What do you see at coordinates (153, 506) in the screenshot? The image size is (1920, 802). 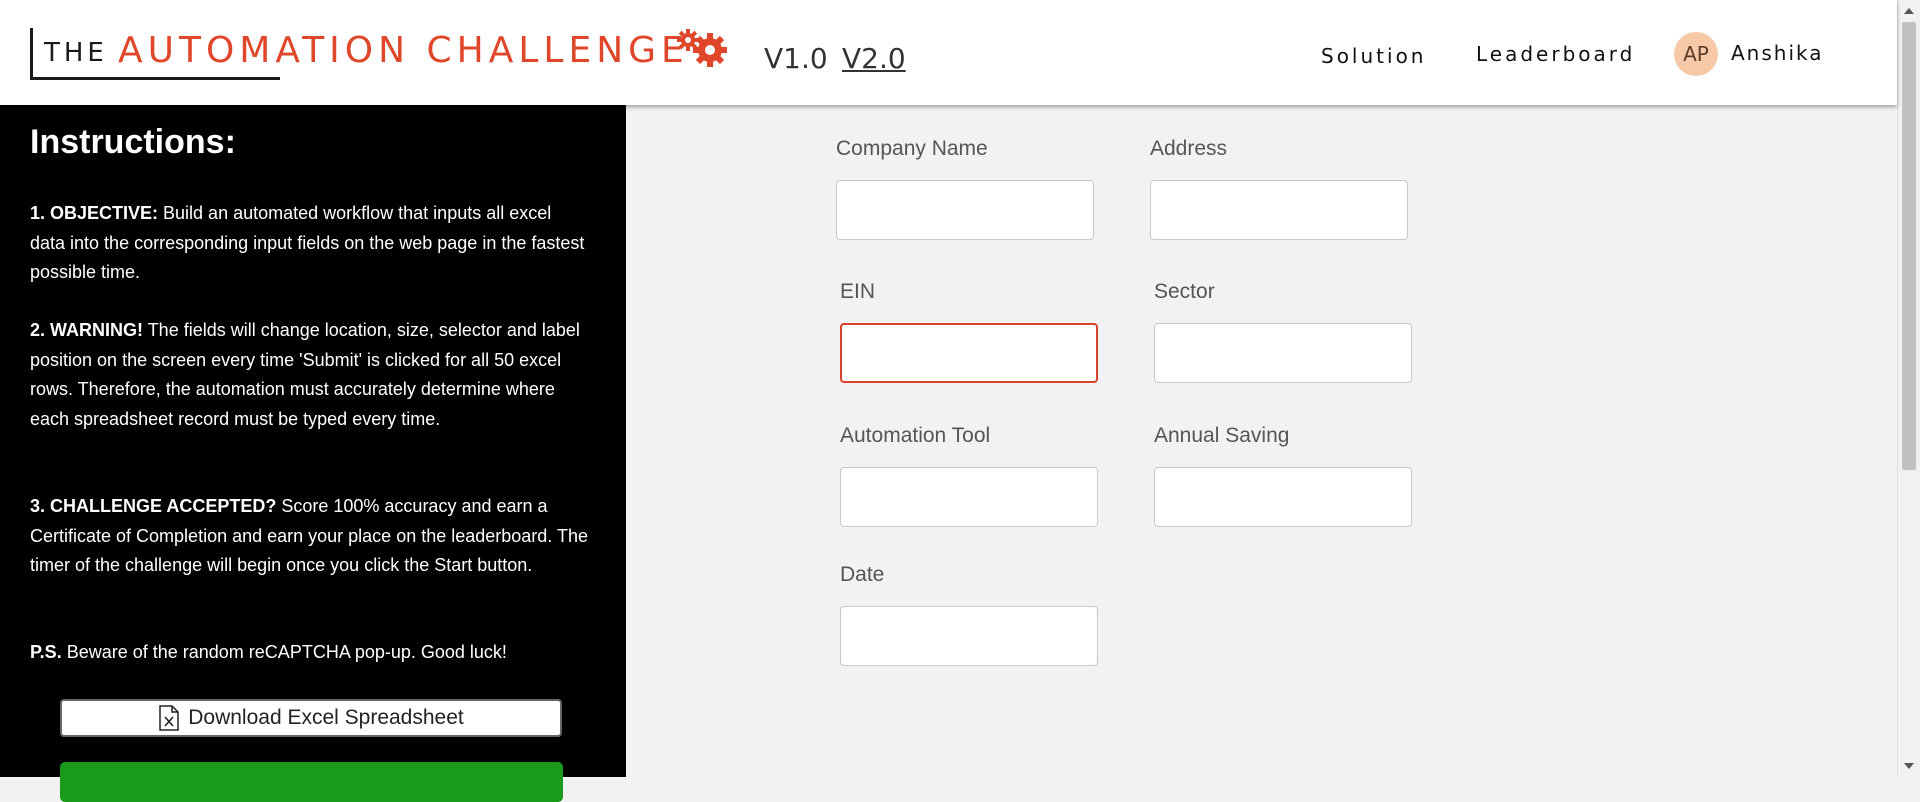 I see `instruction-challenge-heading: 3. CHALLENGE ACCEPTED?` at bounding box center [153, 506].